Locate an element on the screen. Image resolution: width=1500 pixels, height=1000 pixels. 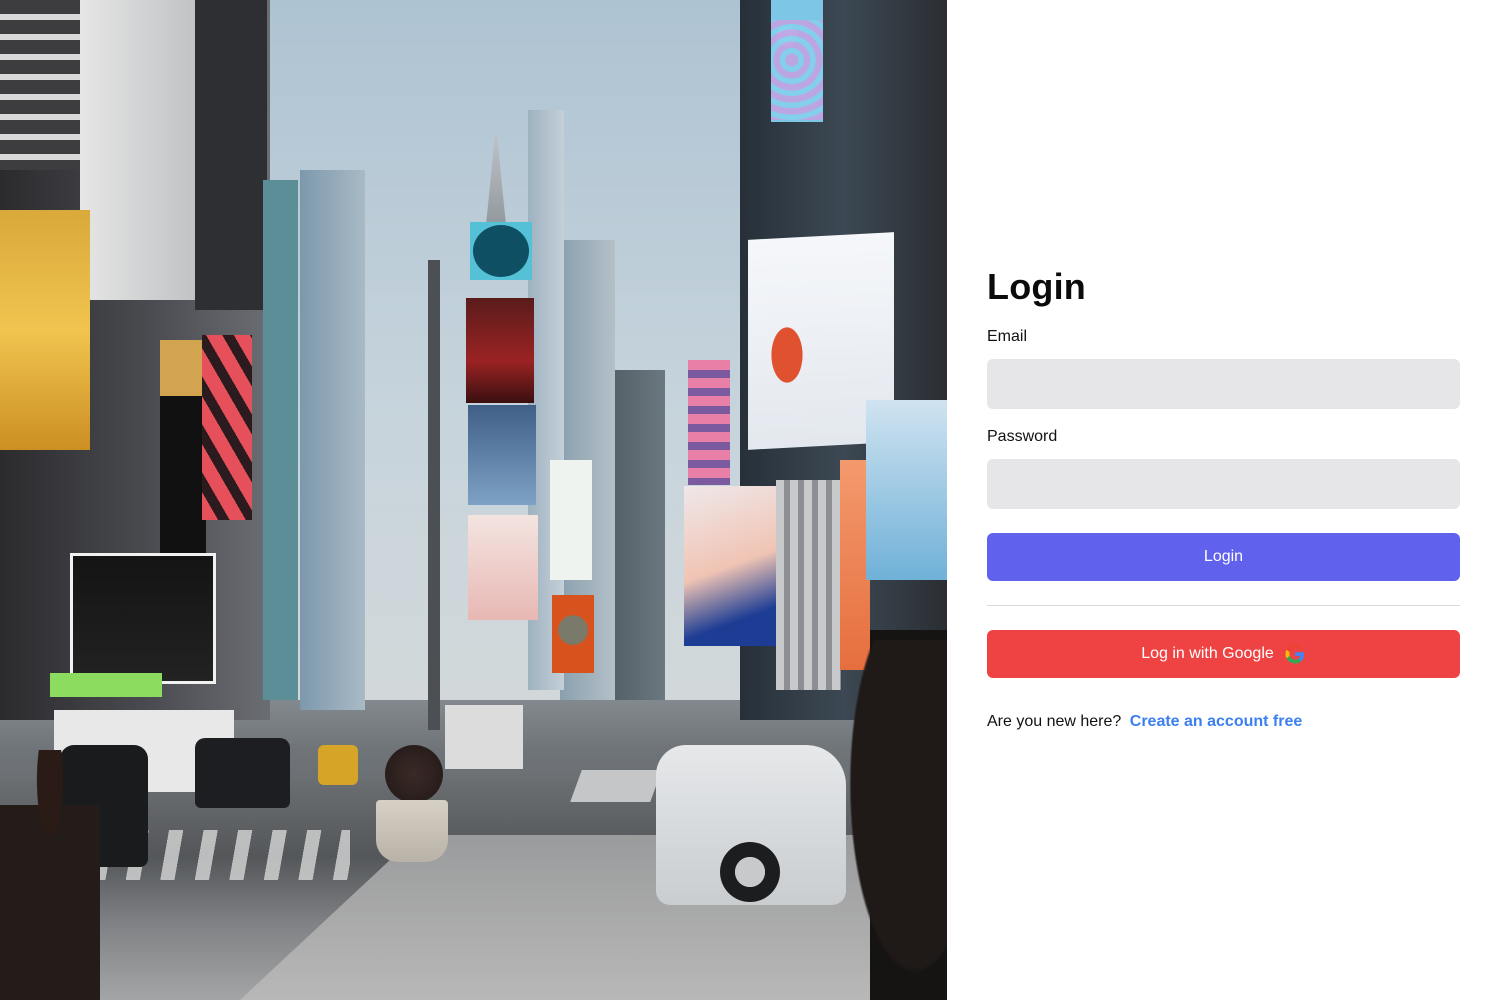
billboard-mosaic is located at coordinates (808, 585).